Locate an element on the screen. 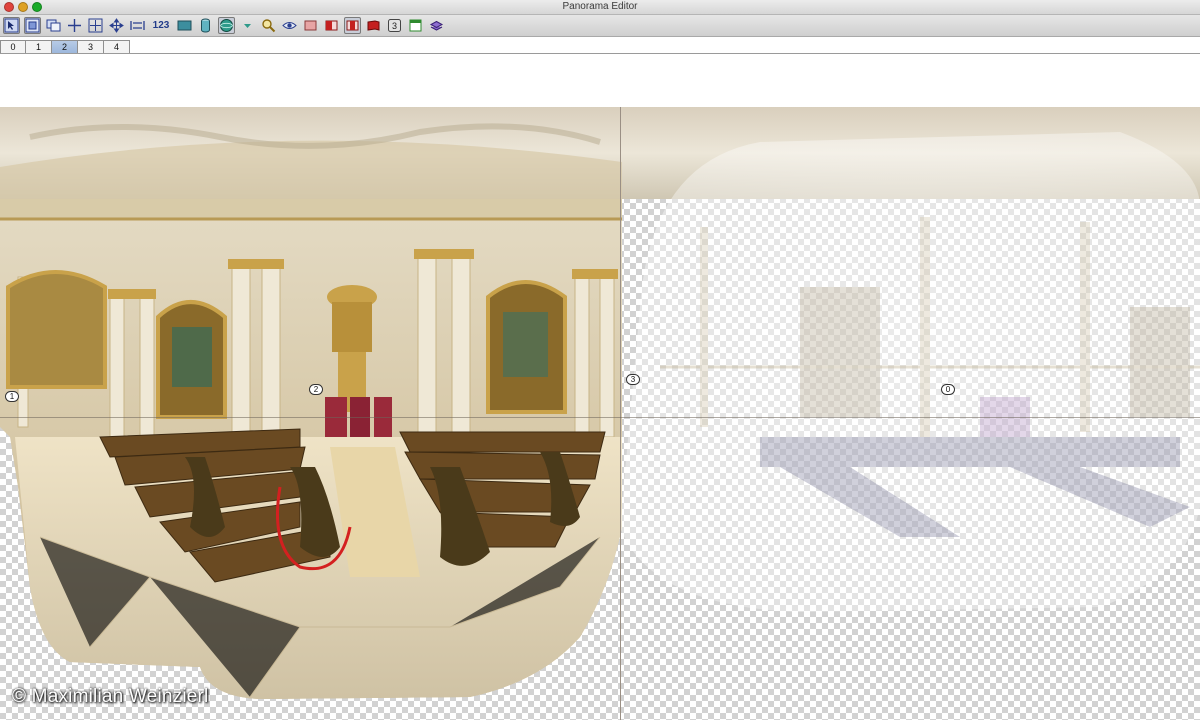 The height and width of the screenshot is (720, 1200). horizon-guide is located at coordinates (600, 417).